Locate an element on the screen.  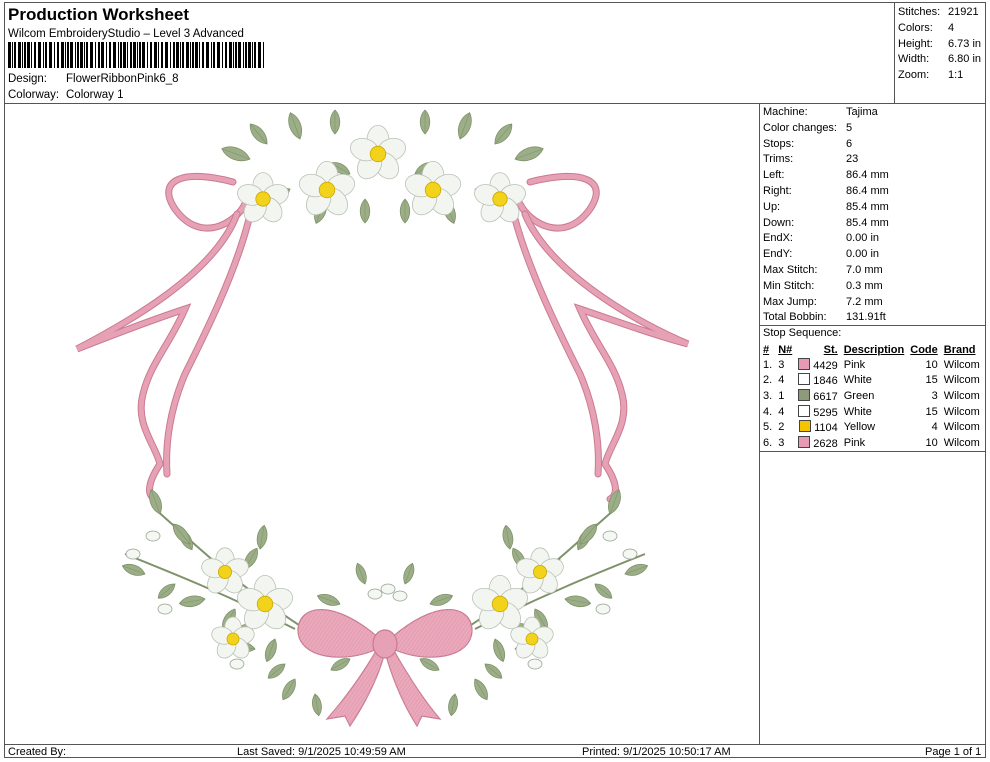
stitch-count: 2628 is located at coordinates (825, 443).